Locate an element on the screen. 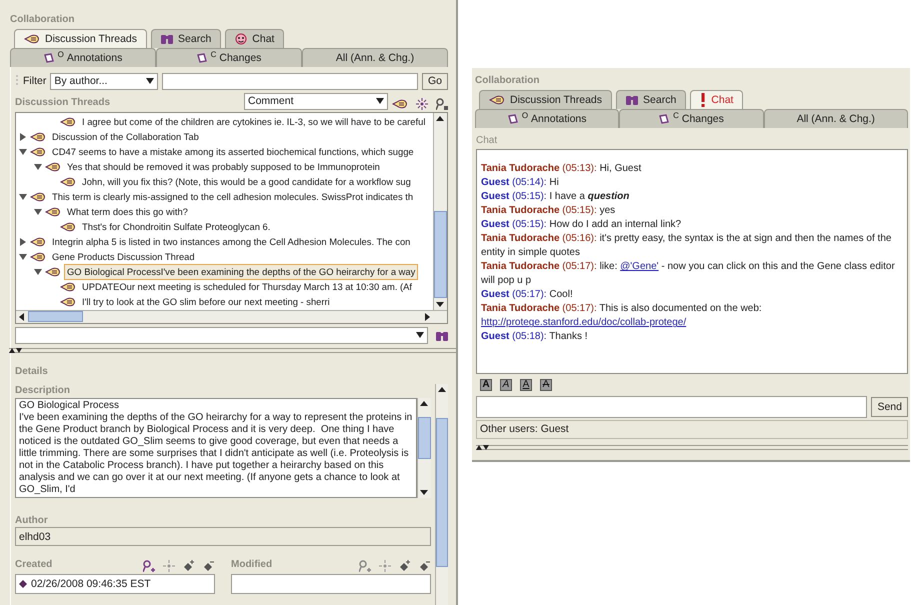  italic-format-button: A is located at coordinates (506, 385).